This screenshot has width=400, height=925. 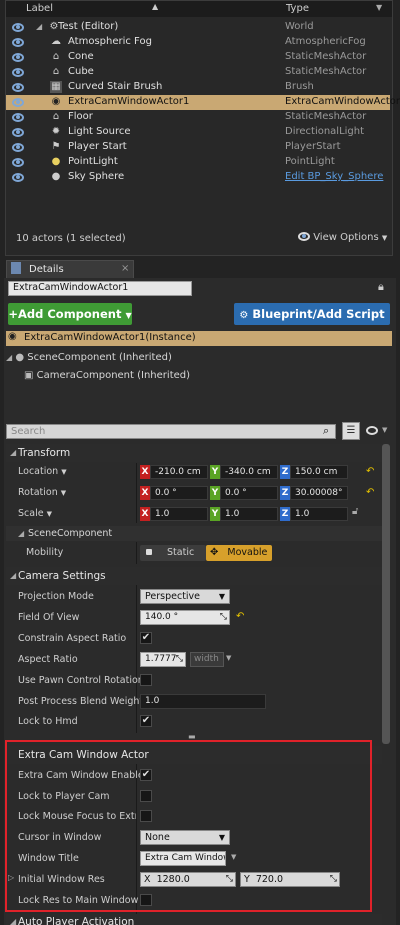 I want to click on rotation-label: Rotation ▼, so click(x=42, y=492).